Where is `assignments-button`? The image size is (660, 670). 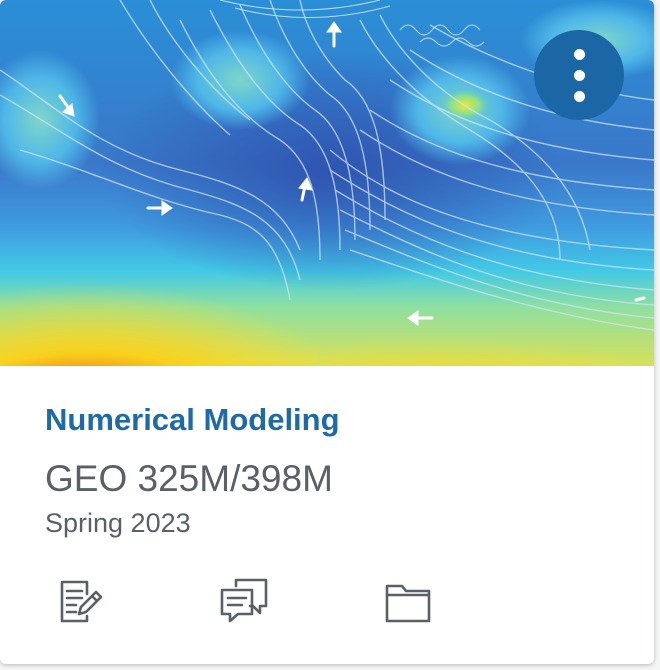 assignments-button is located at coordinates (80, 601).